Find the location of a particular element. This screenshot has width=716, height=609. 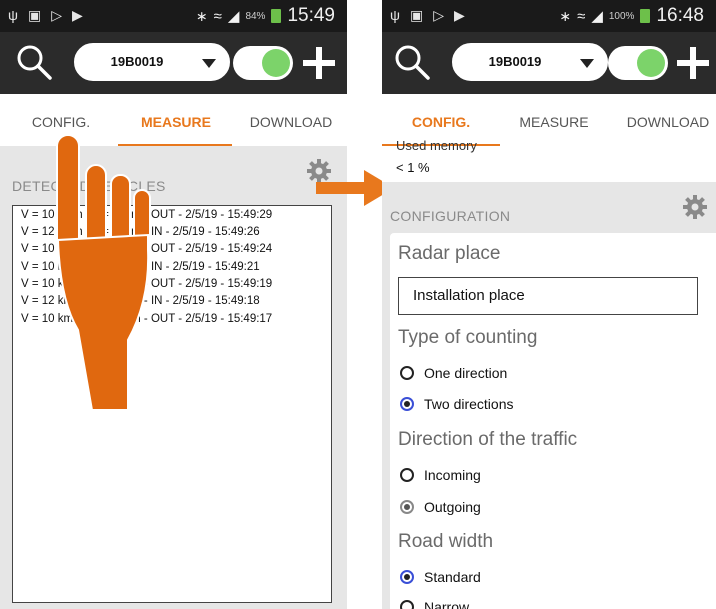

tab-bar: CONFIG. MEASURE DOWNLOAD is located at coordinates (173, 120).